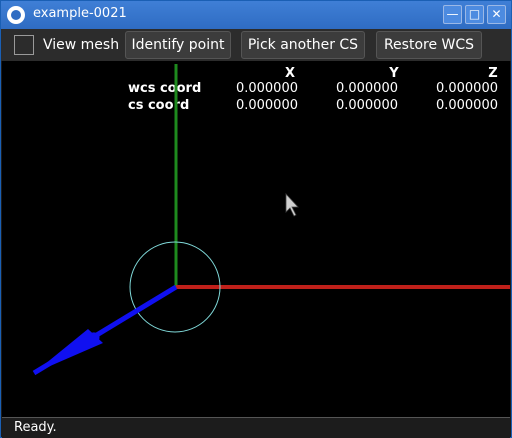 Image resolution: width=512 pixels, height=438 pixels. Describe the element at coordinates (496, 14) in the screenshot. I see `close-button: ✕` at that location.